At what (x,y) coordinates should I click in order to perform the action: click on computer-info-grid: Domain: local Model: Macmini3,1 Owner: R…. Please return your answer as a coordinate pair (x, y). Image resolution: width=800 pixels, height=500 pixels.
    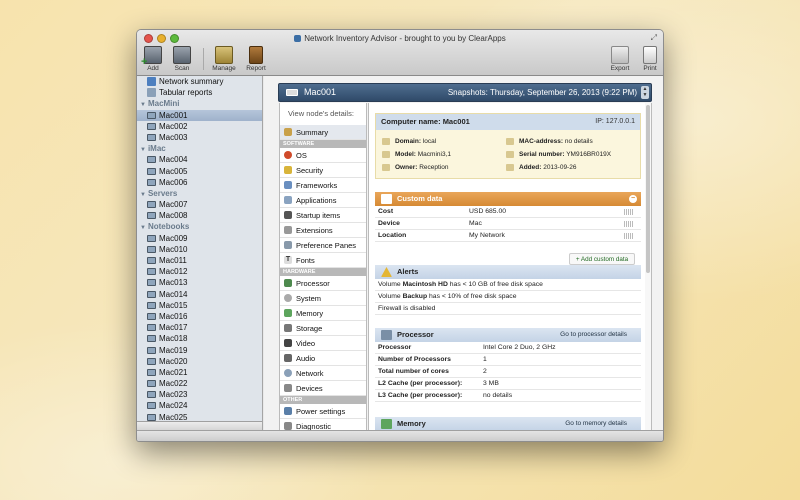
    Looking at the image, I should click on (508, 154).